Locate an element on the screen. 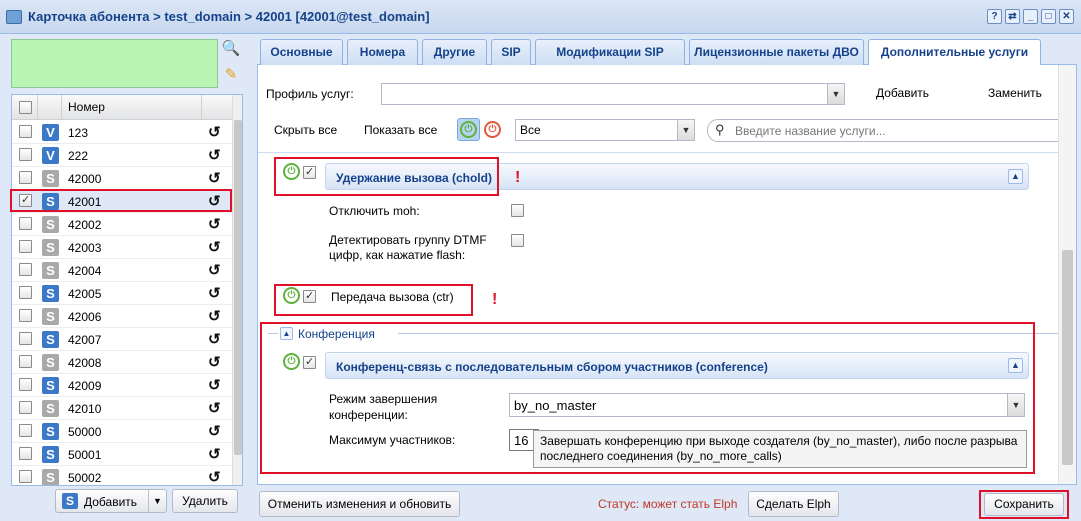 This screenshot has width=1081, height=521. table-row: S 42010 ↺ is located at coordinates (122, 408).